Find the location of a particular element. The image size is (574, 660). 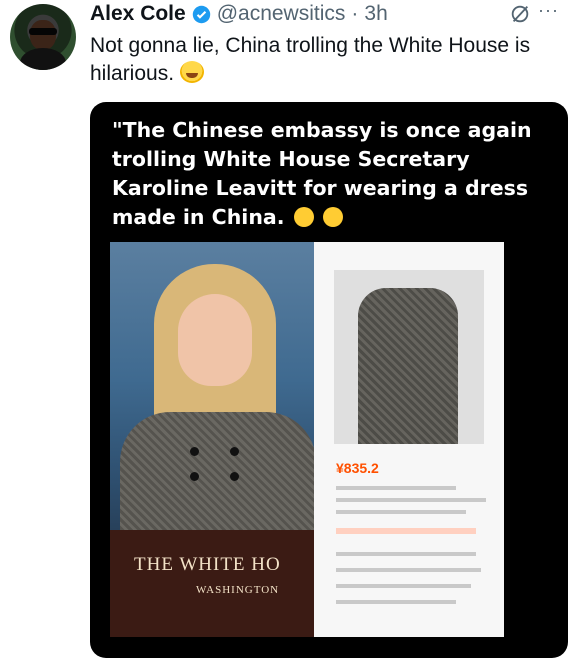

rofl-emoji is located at coordinates (191, 72).